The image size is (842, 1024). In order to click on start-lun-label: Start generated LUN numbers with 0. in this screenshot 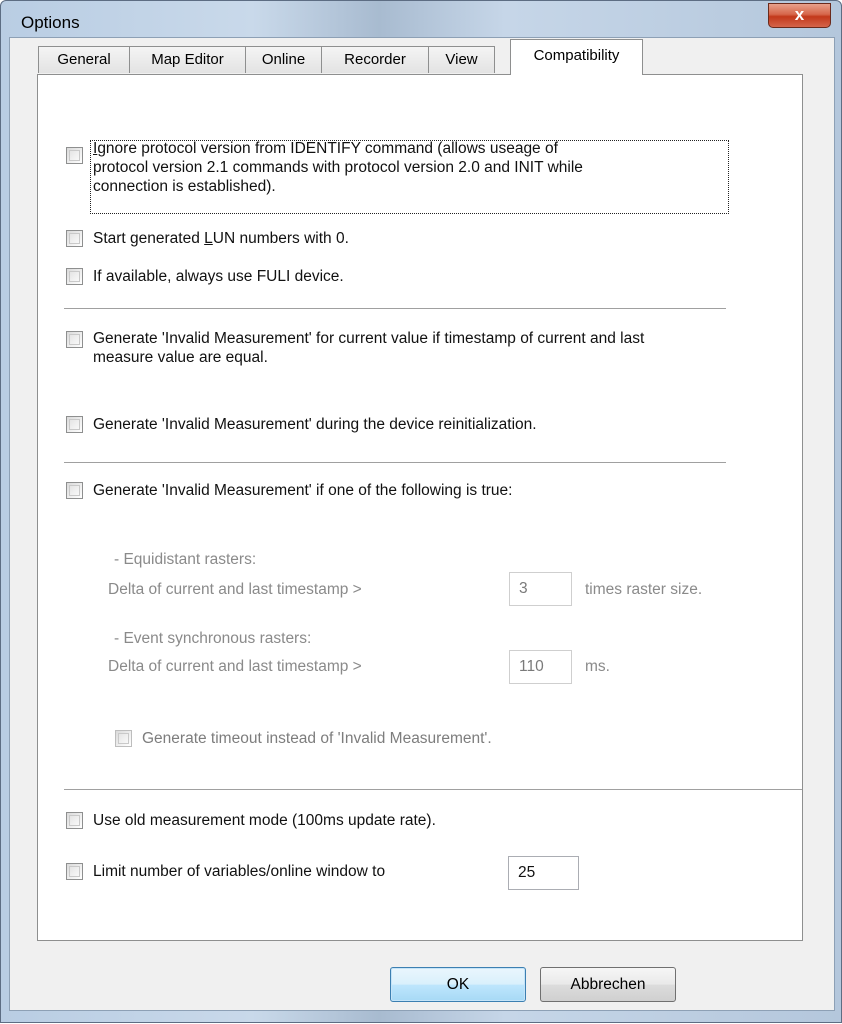, I will do `click(221, 238)`.